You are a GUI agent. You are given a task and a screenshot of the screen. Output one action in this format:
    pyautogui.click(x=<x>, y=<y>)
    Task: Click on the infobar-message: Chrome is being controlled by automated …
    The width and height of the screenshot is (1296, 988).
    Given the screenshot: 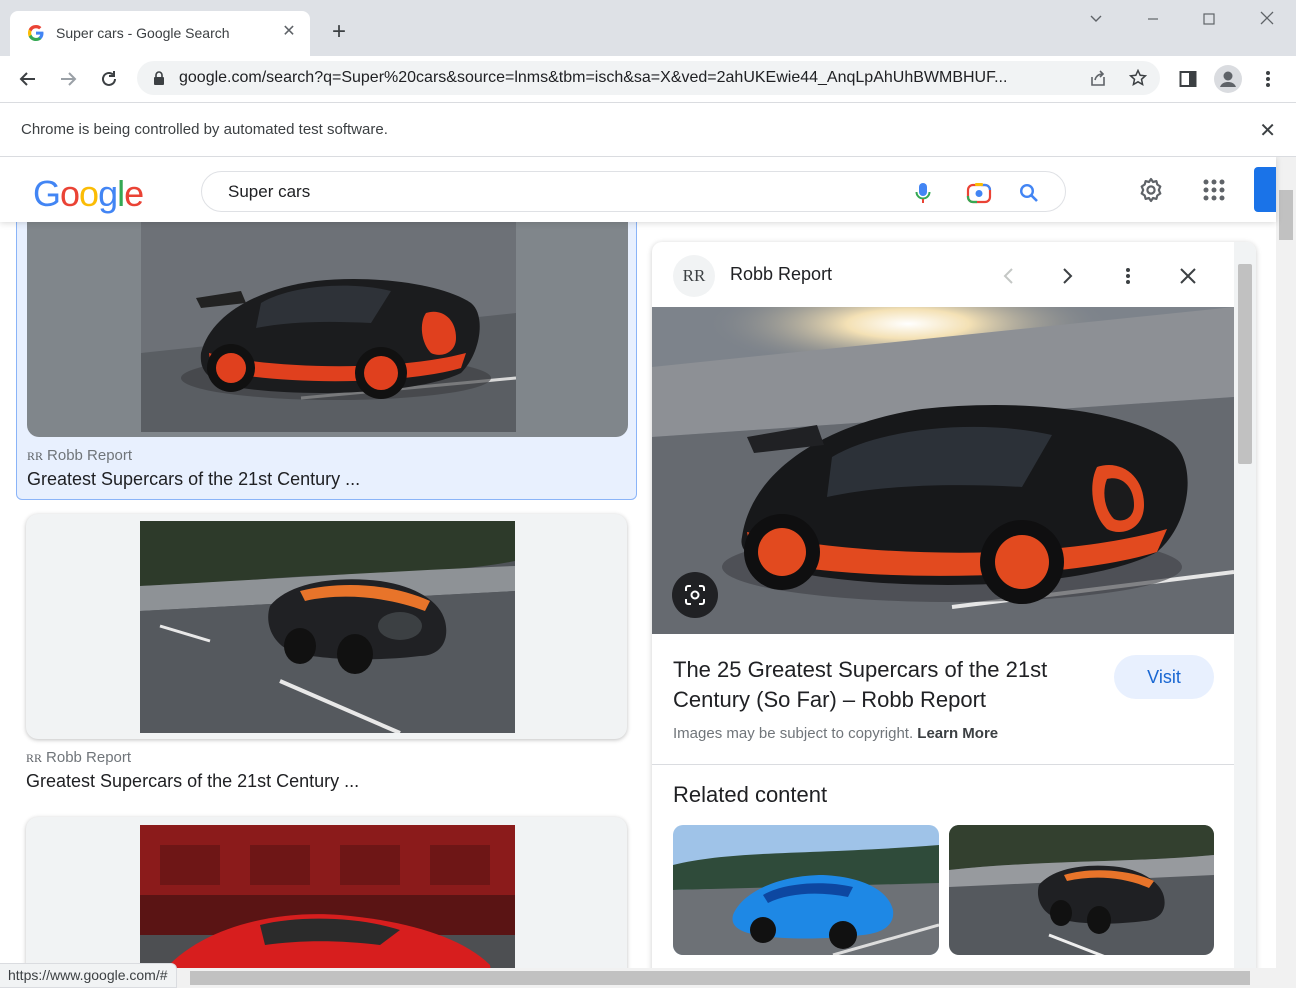 What is the action you would take?
    pyautogui.click(x=204, y=129)
    